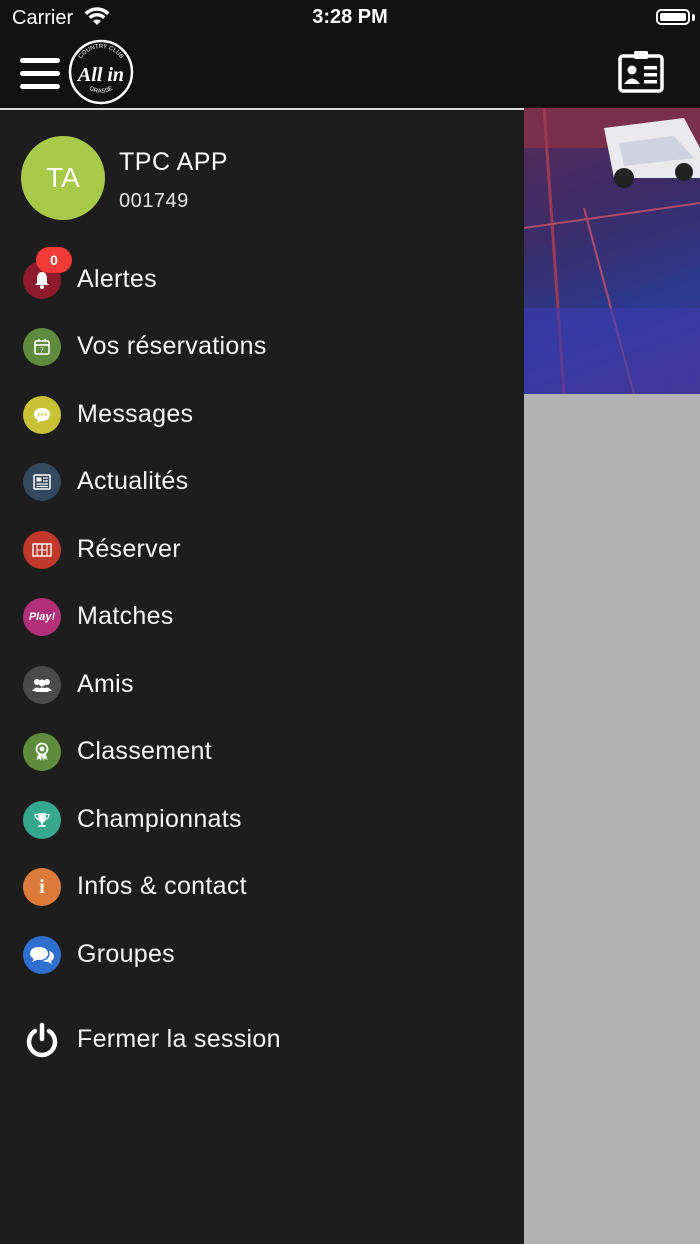 The height and width of the screenshot is (1244, 700). Describe the element at coordinates (262, 685) in the screenshot. I see `menu-item-amis: Amis` at that location.